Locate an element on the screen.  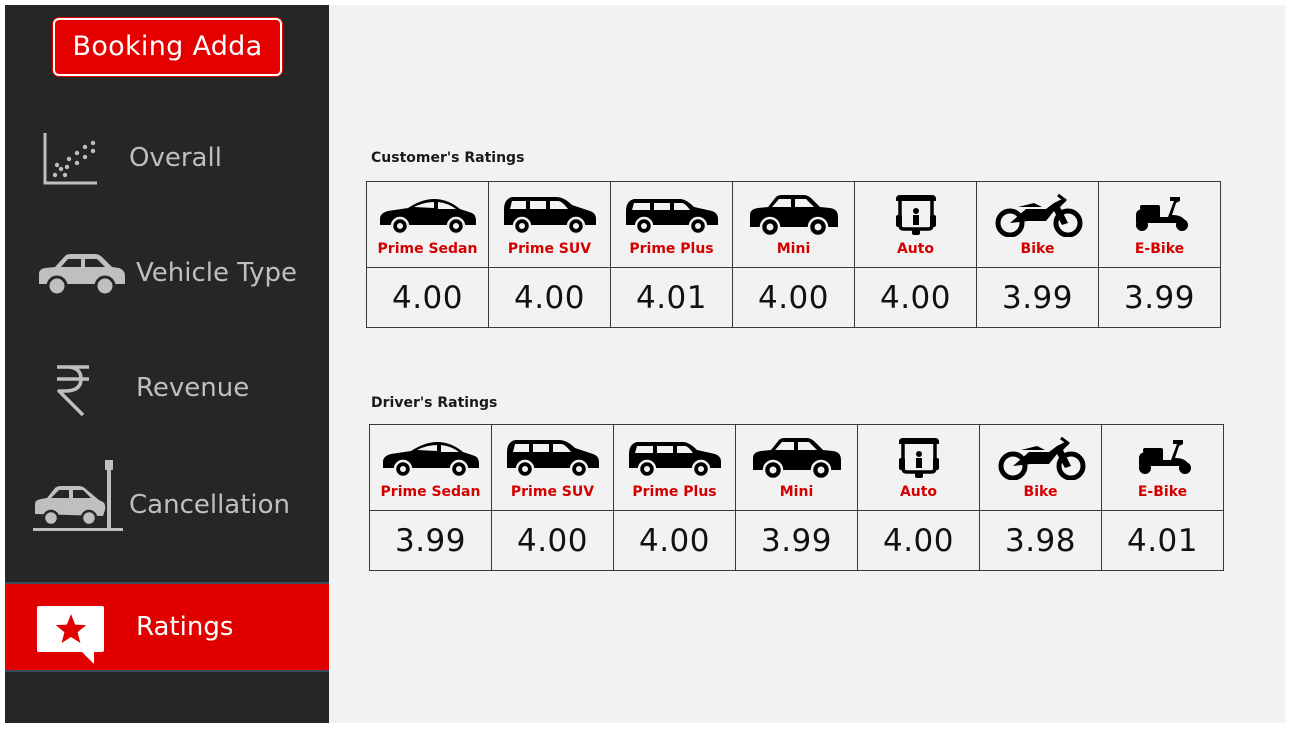
rupee-icon is located at coordinates (73, 391).